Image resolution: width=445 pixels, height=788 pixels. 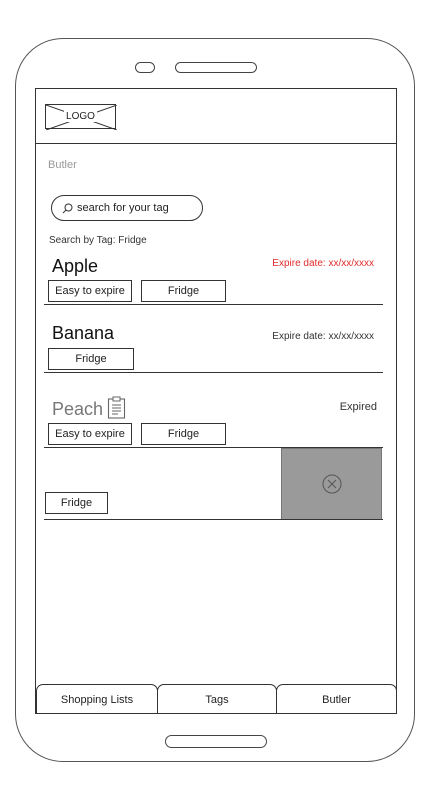 I want to click on logo: LOGO, so click(x=81, y=117).